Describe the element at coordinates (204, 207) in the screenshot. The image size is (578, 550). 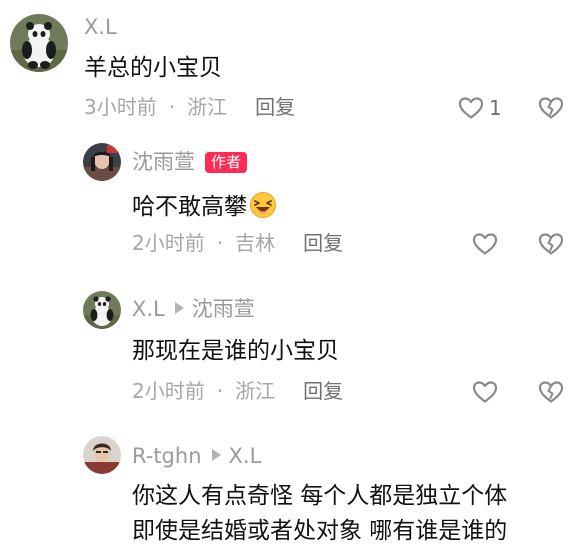
I see `comment-text: 哈不敢高攀` at that location.